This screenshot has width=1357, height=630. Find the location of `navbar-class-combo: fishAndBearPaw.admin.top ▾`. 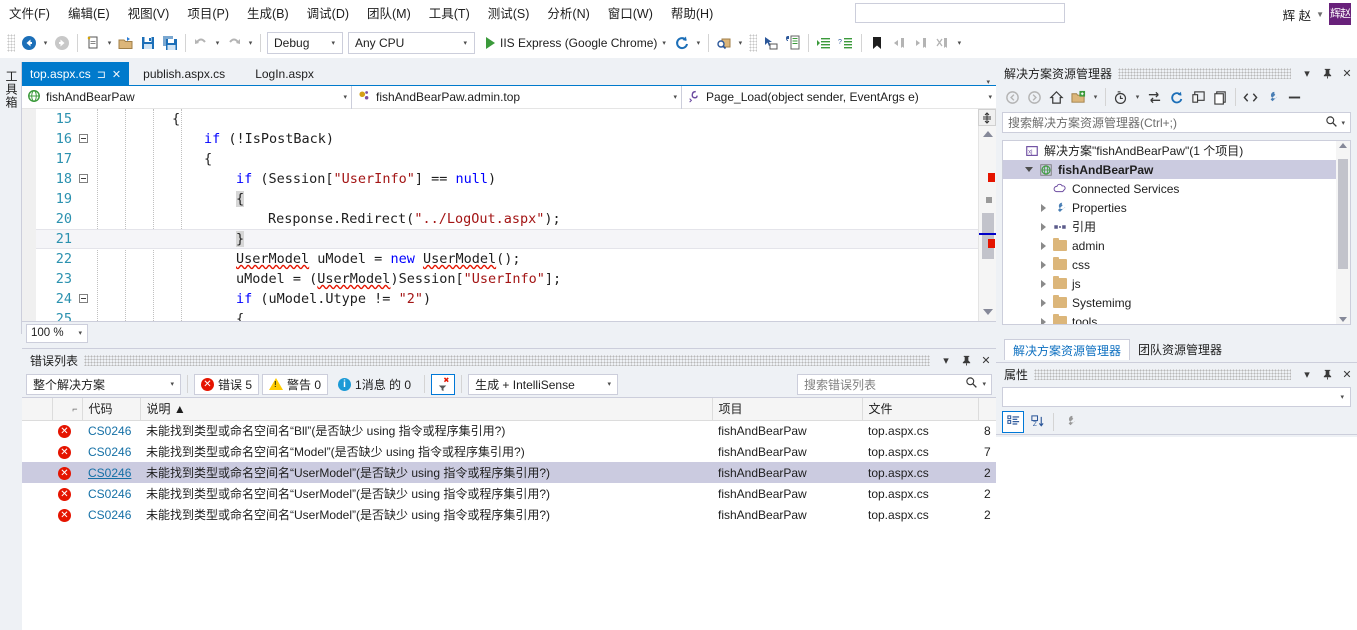

navbar-class-combo: fishAndBearPaw.admin.top ▾ is located at coordinates (517, 97).